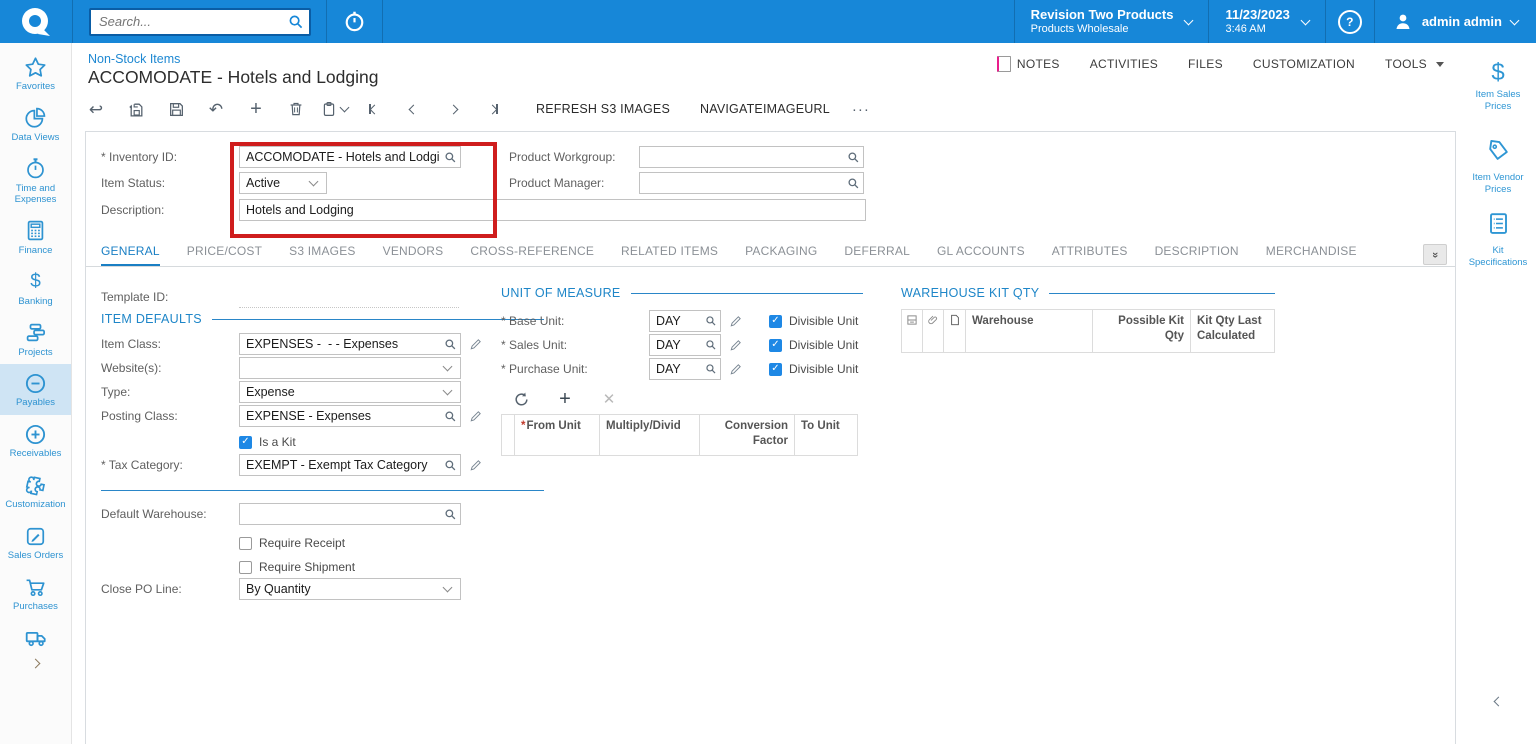 The height and width of the screenshot is (744, 1536). What do you see at coordinates (35, 542) in the screenshot?
I see `sidebar-item-sales-orders: Sales Orders` at bounding box center [35, 542].